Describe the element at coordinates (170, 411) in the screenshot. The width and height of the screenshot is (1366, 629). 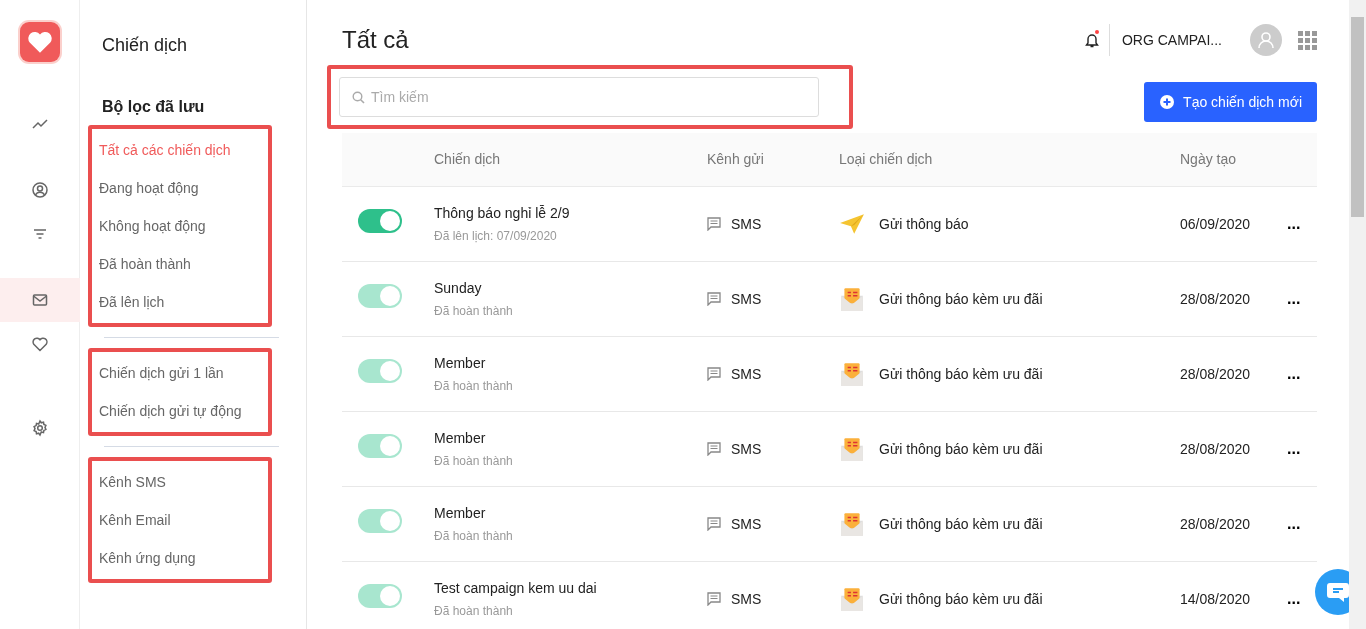
I see `filter-item: Chiến dịch gửi tự động` at that location.